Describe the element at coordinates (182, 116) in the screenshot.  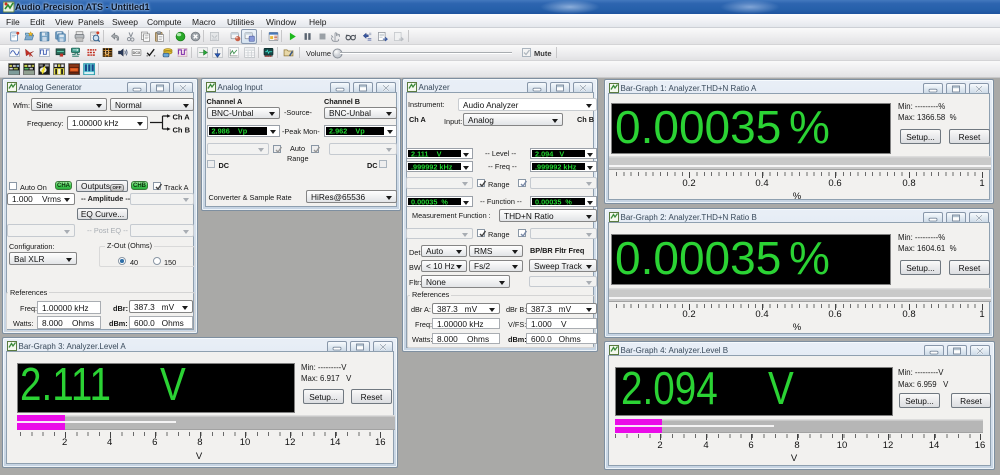
I see `svg-text: Ch A` at that location.